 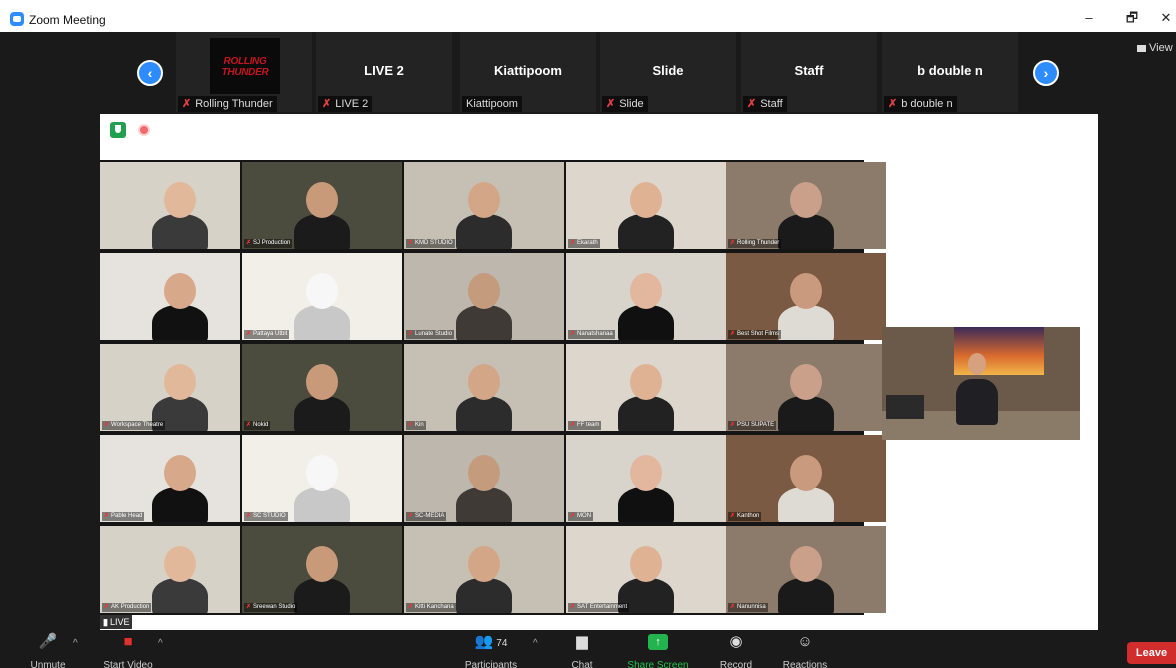 I want to click on video-tile: Staff ✗ Staff, so click(x=809, y=72).